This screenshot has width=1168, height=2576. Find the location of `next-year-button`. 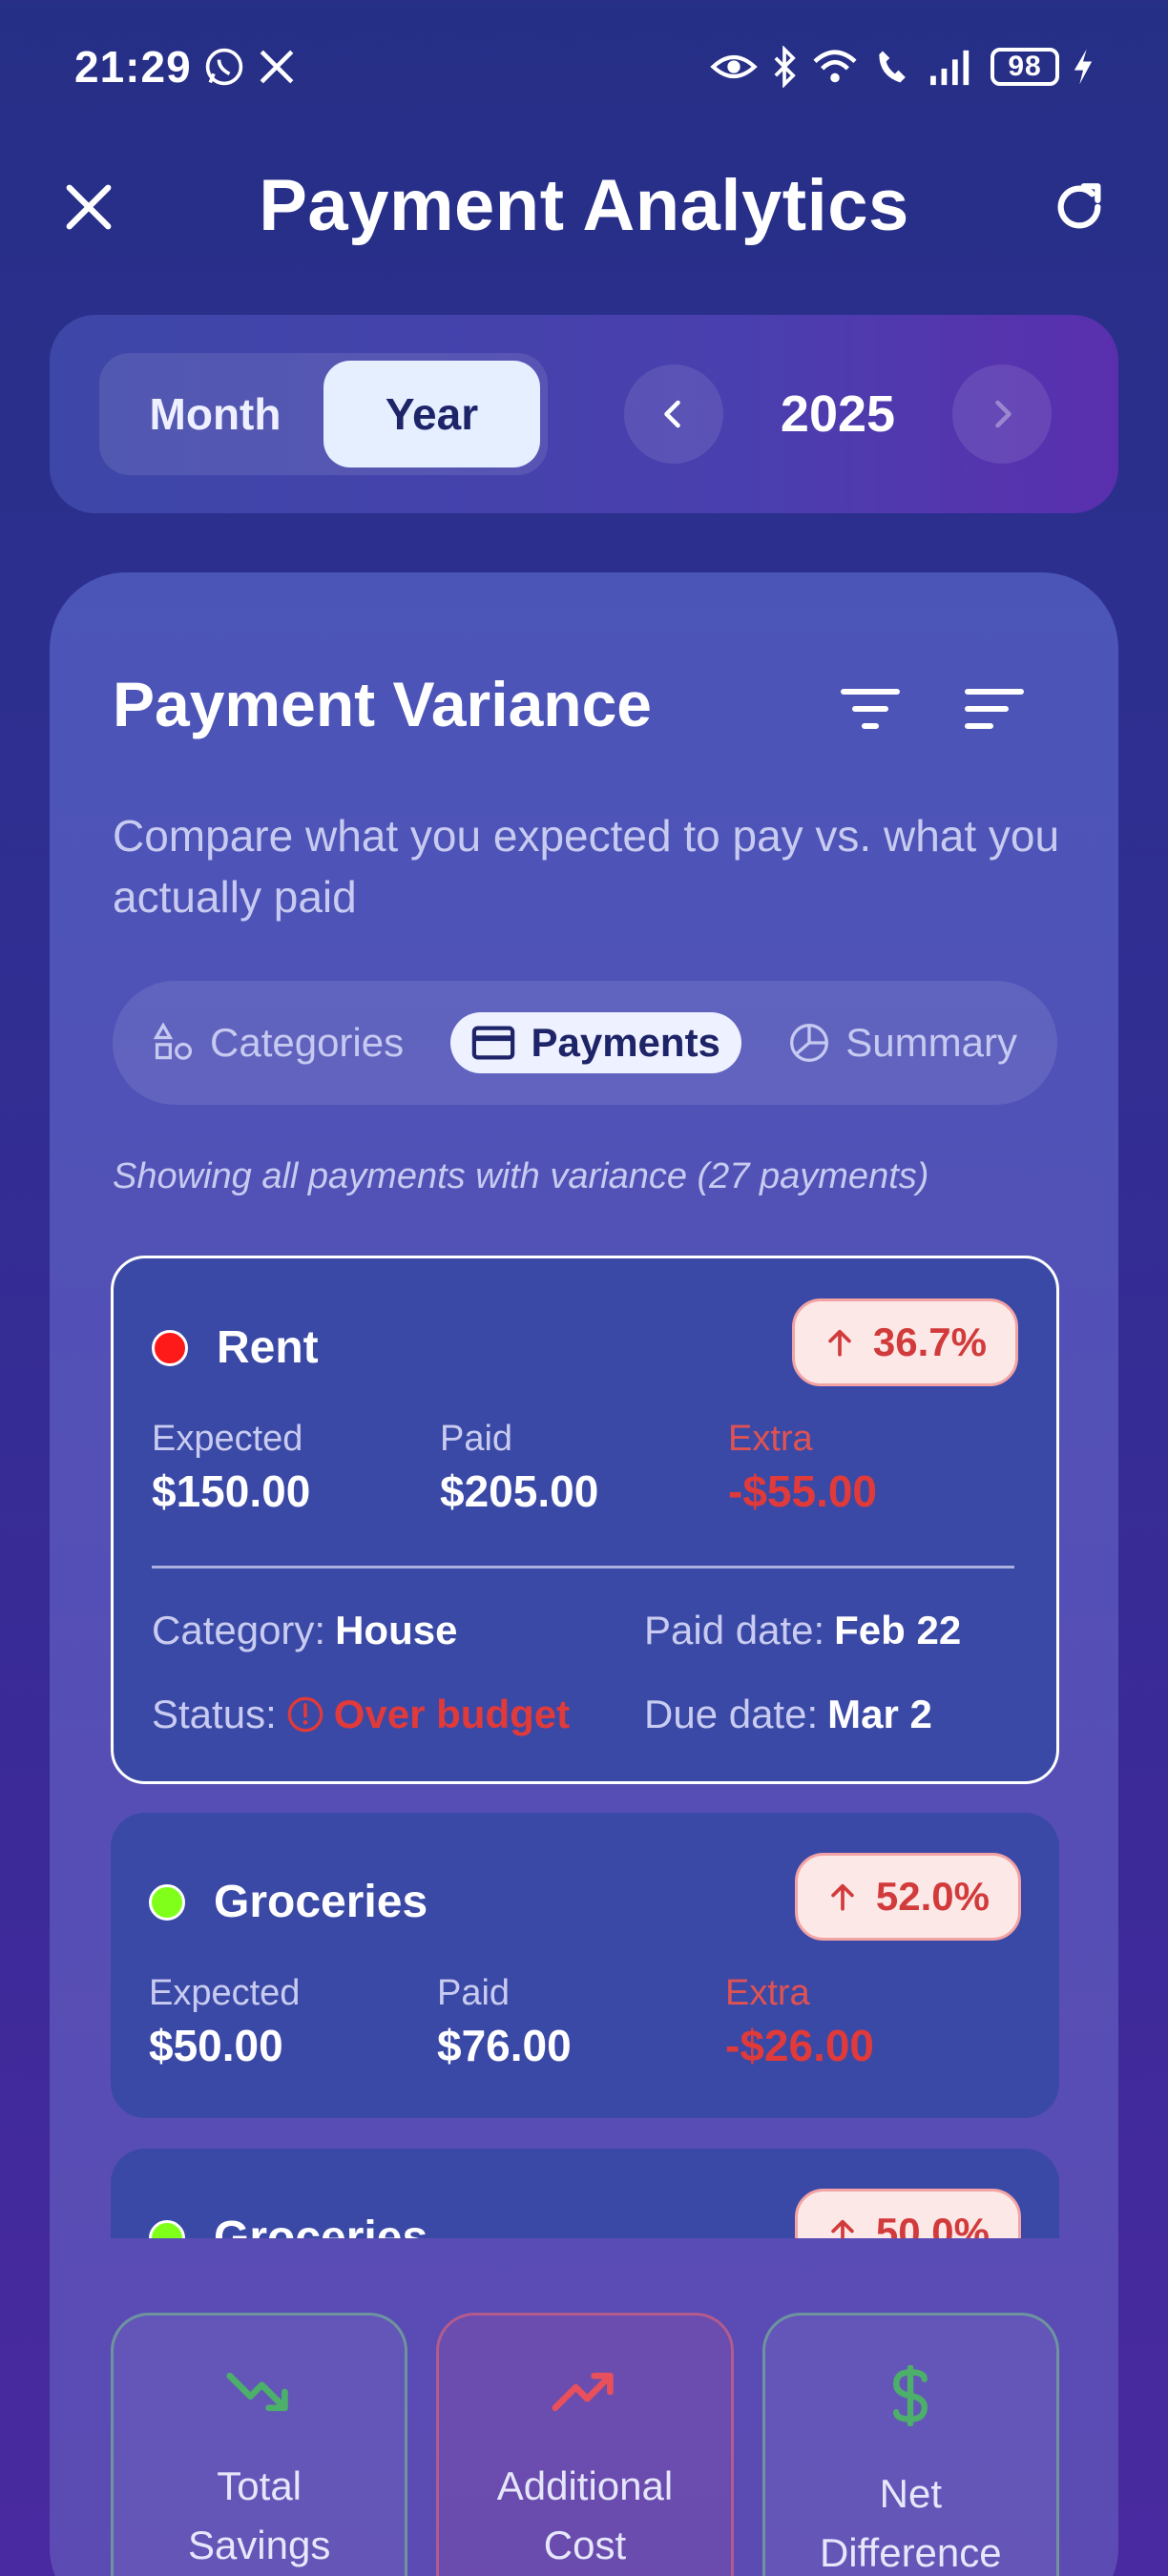

next-year-button is located at coordinates (1002, 414).